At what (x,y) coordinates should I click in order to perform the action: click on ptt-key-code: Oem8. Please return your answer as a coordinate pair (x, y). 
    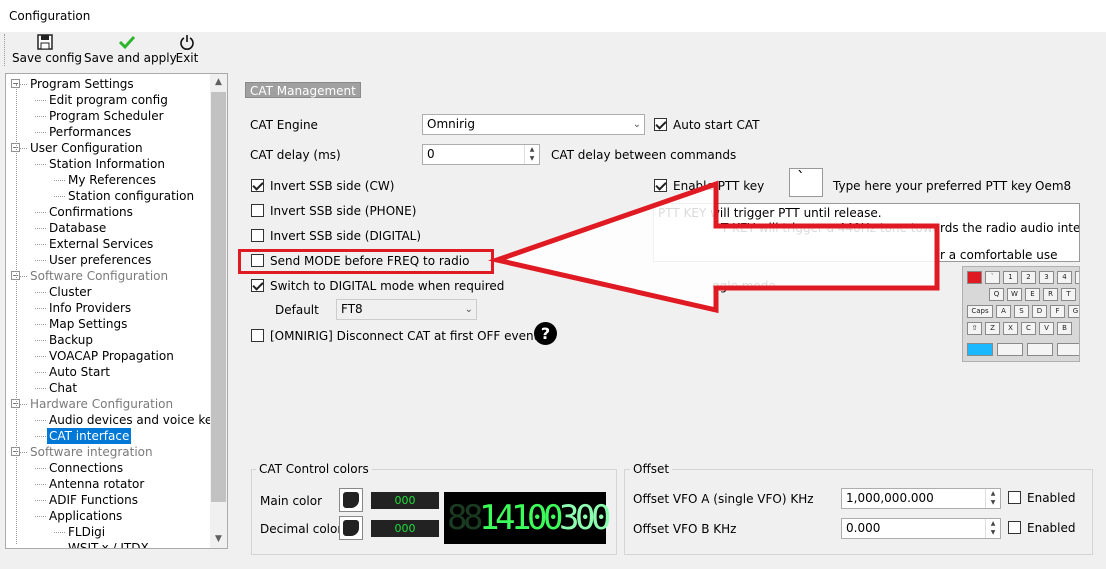
    Looking at the image, I should click on (1053, 186).